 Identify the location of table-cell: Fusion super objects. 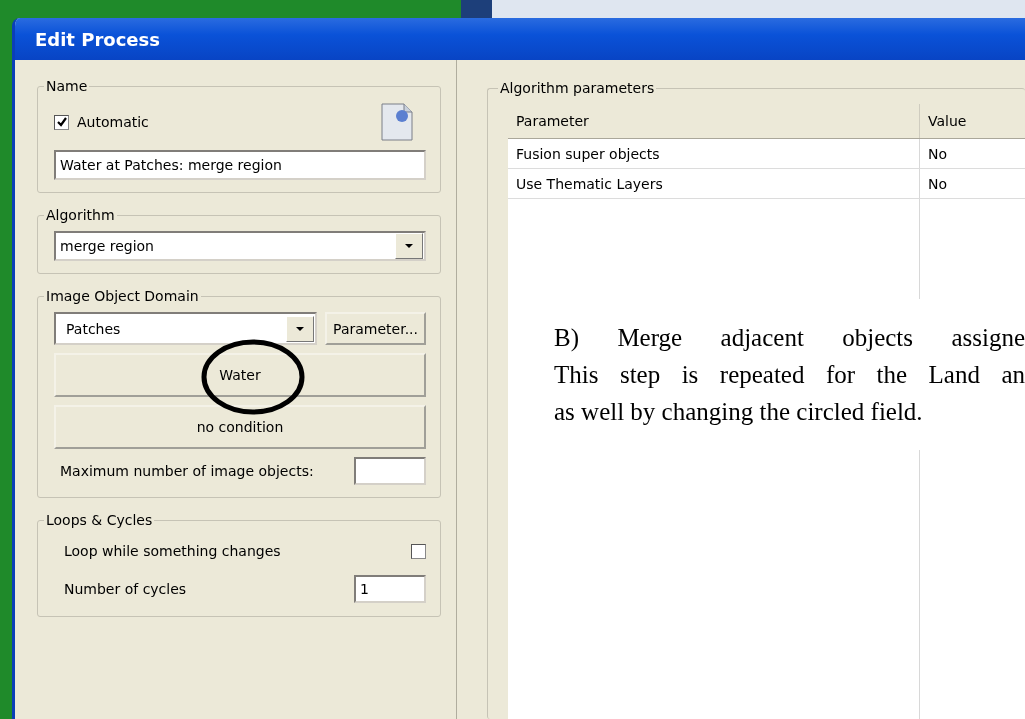
(714, 153).